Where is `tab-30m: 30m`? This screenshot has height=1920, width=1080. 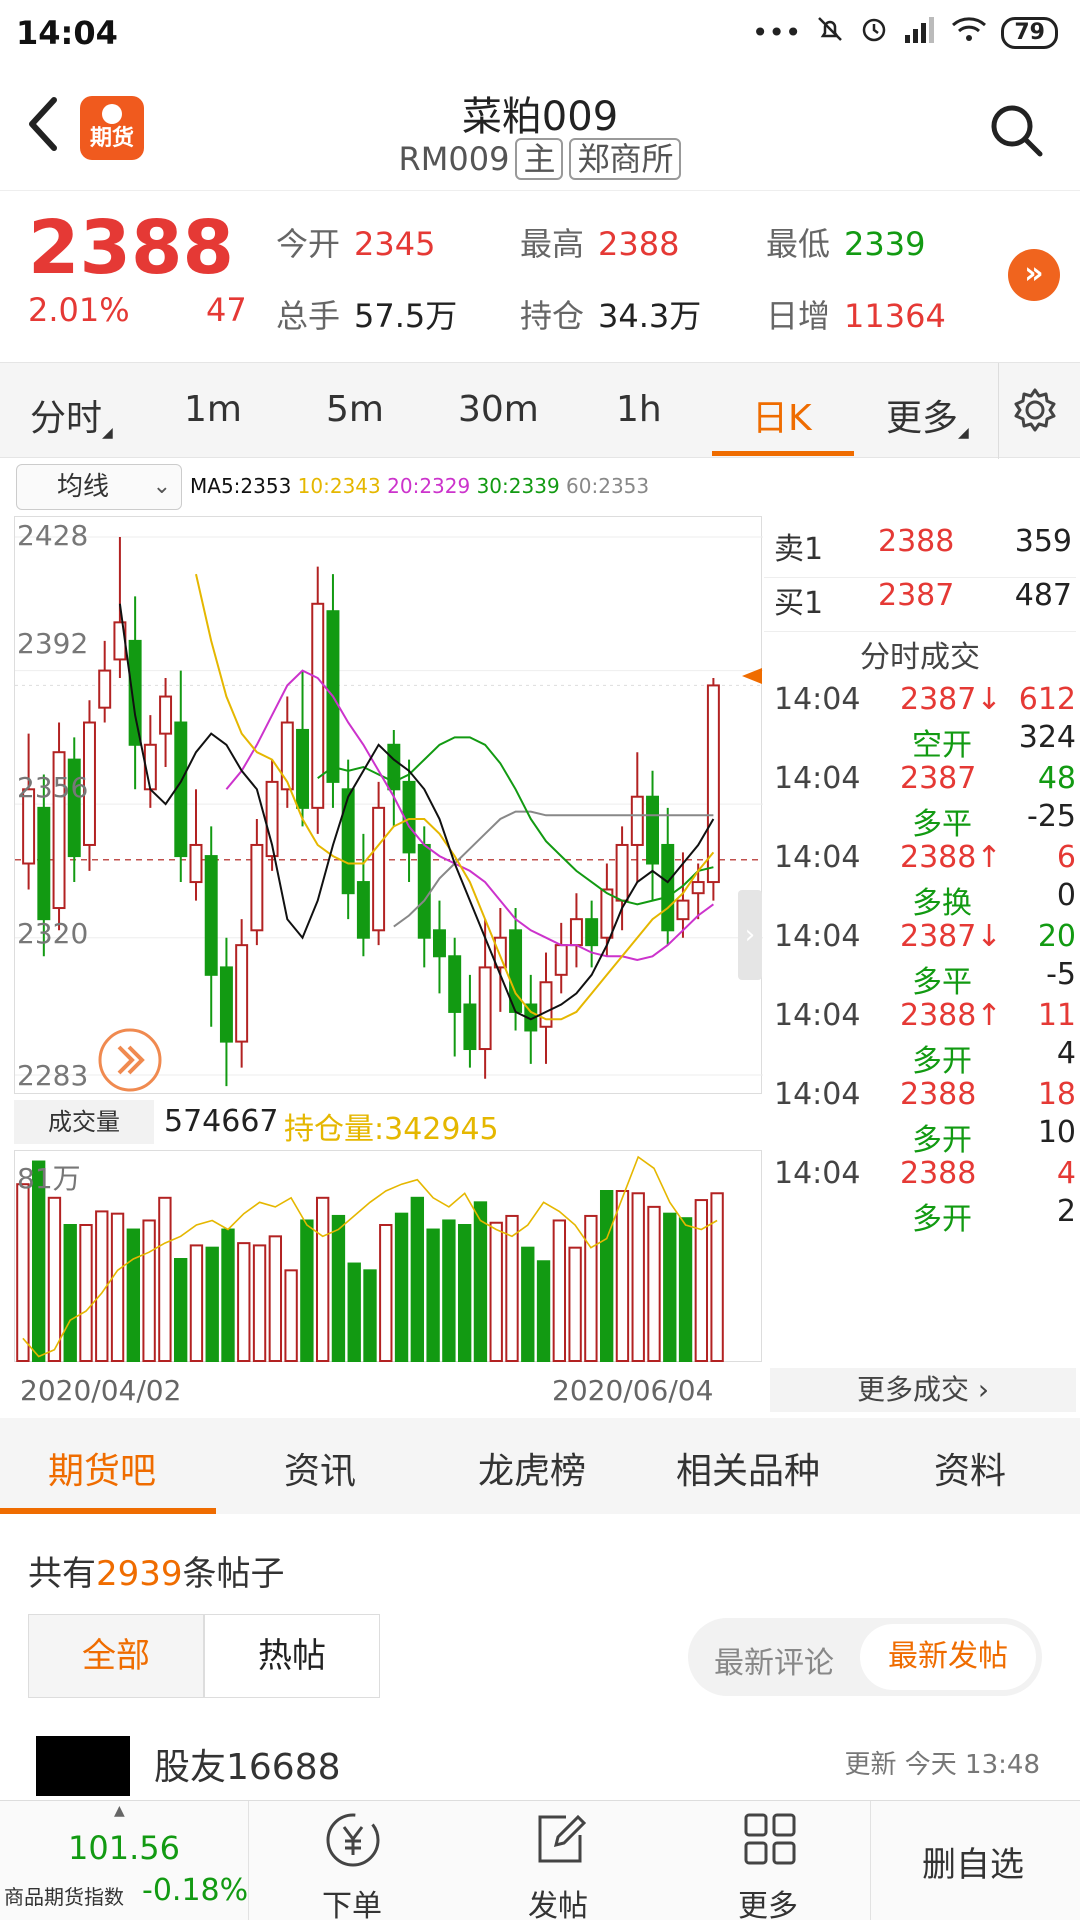
tab-30m: 30m is located at coordinates (498, 409).